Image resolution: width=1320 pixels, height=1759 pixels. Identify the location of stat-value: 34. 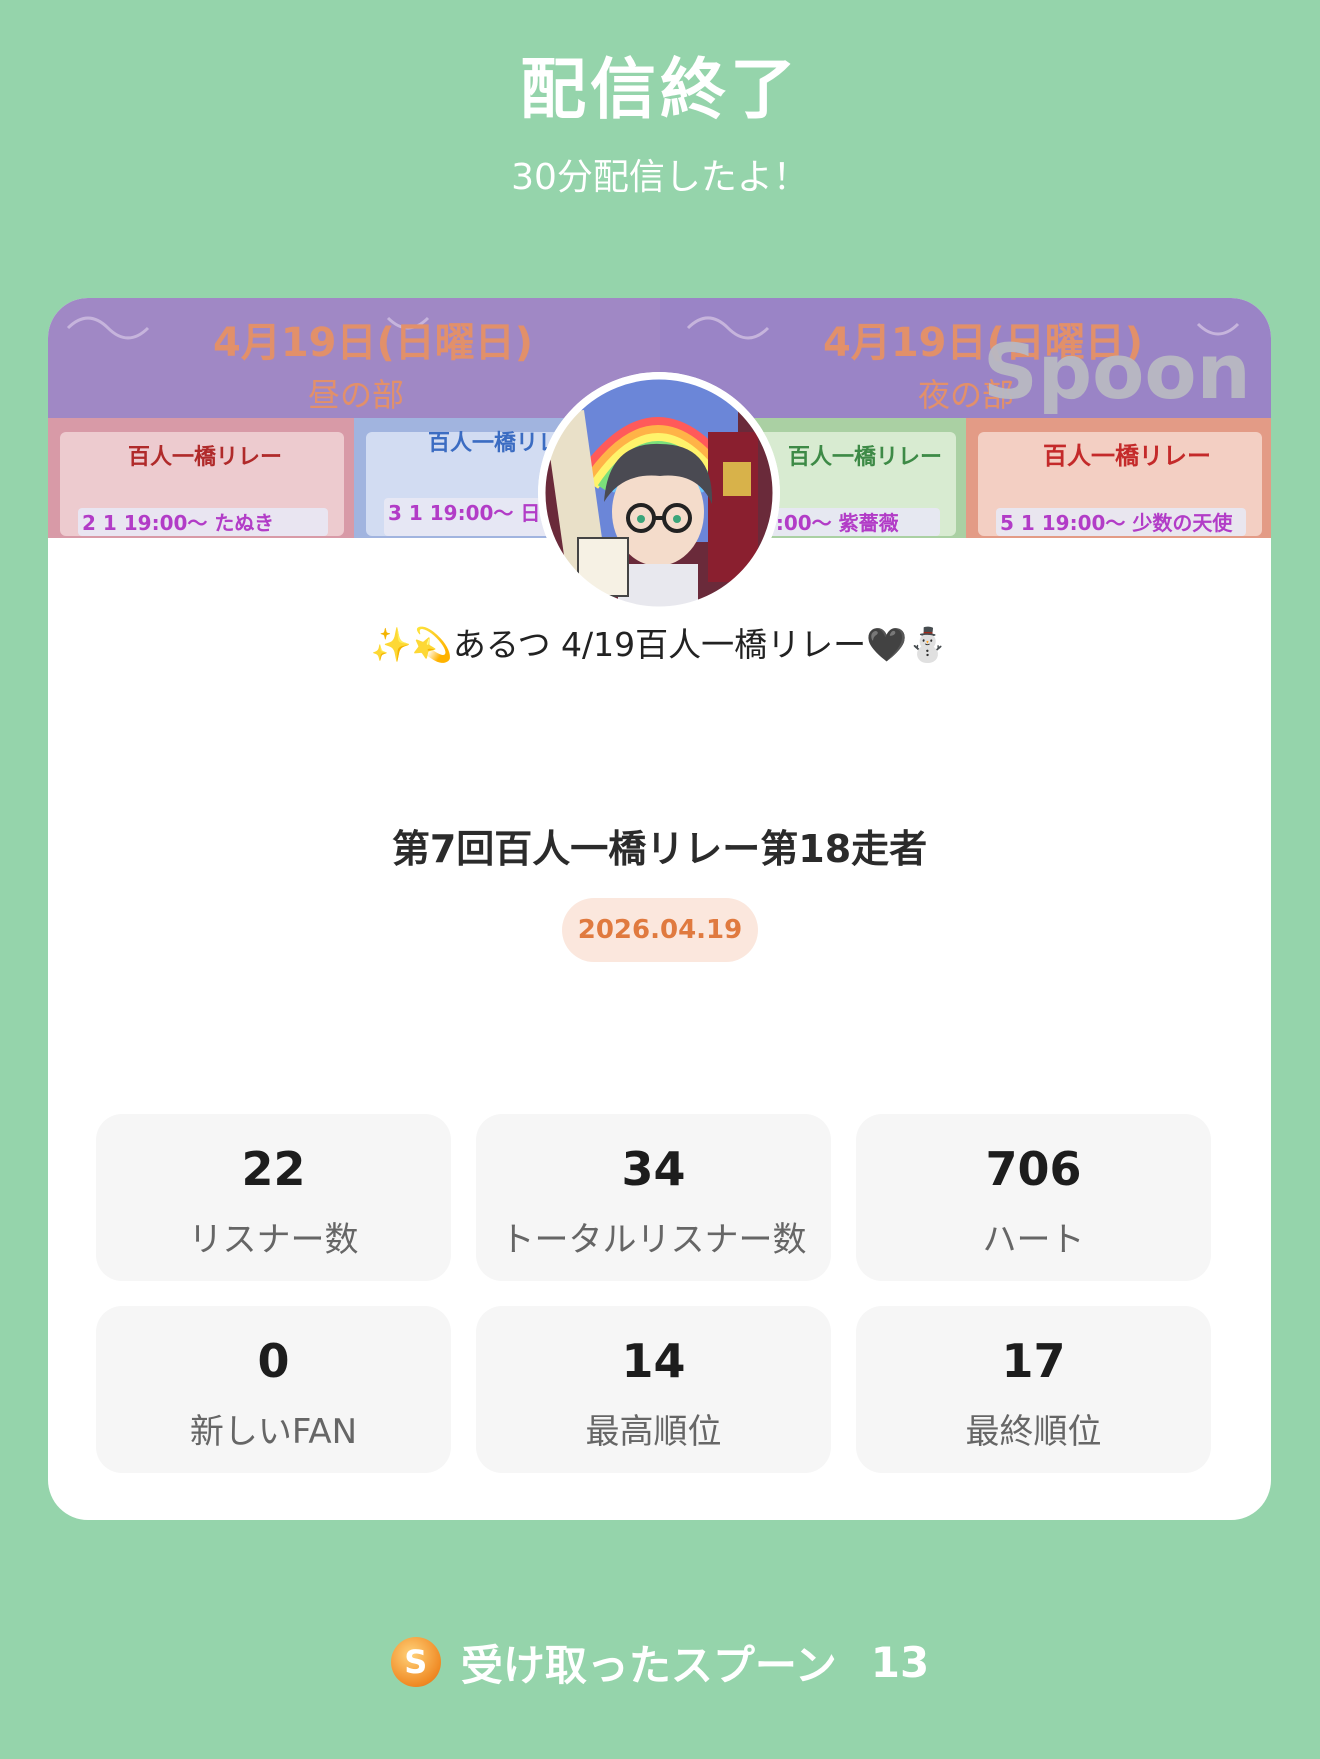
(653, 1169).